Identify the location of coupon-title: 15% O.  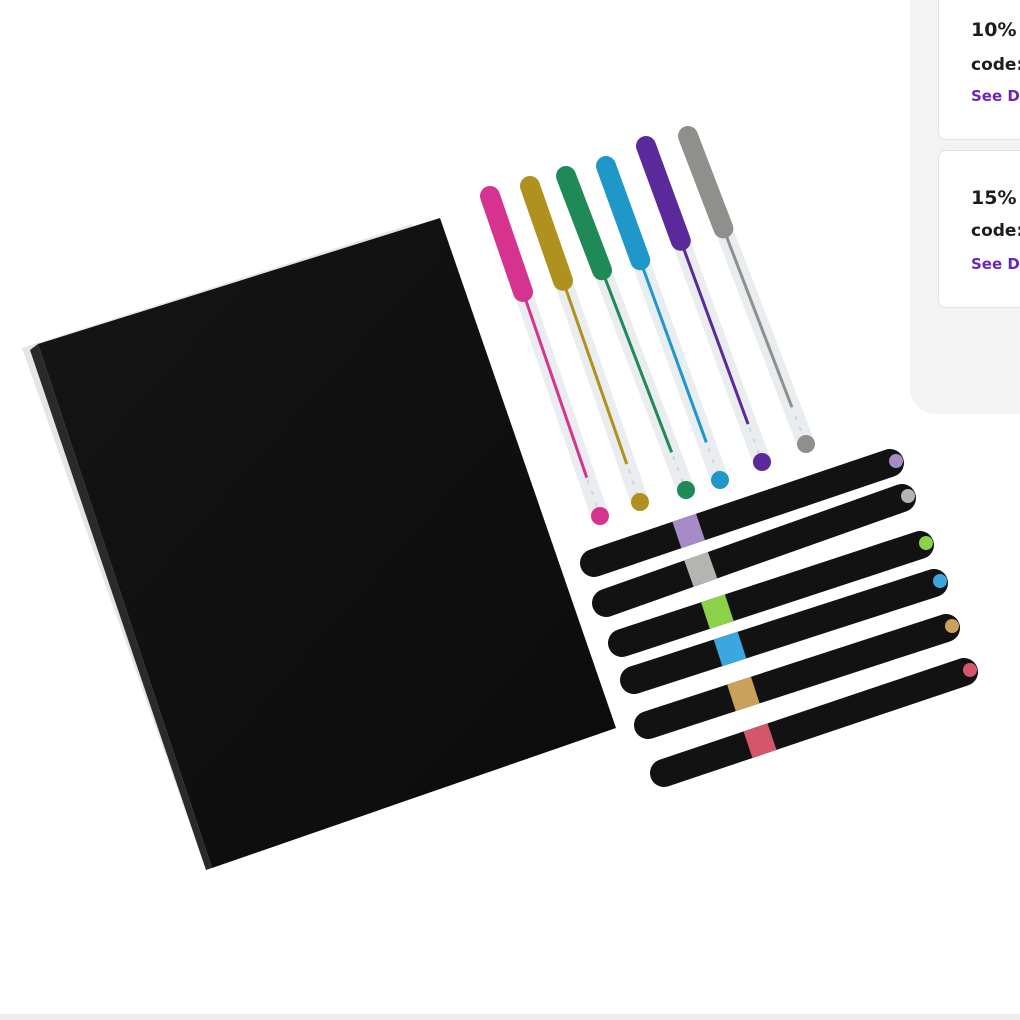
(995, 198).